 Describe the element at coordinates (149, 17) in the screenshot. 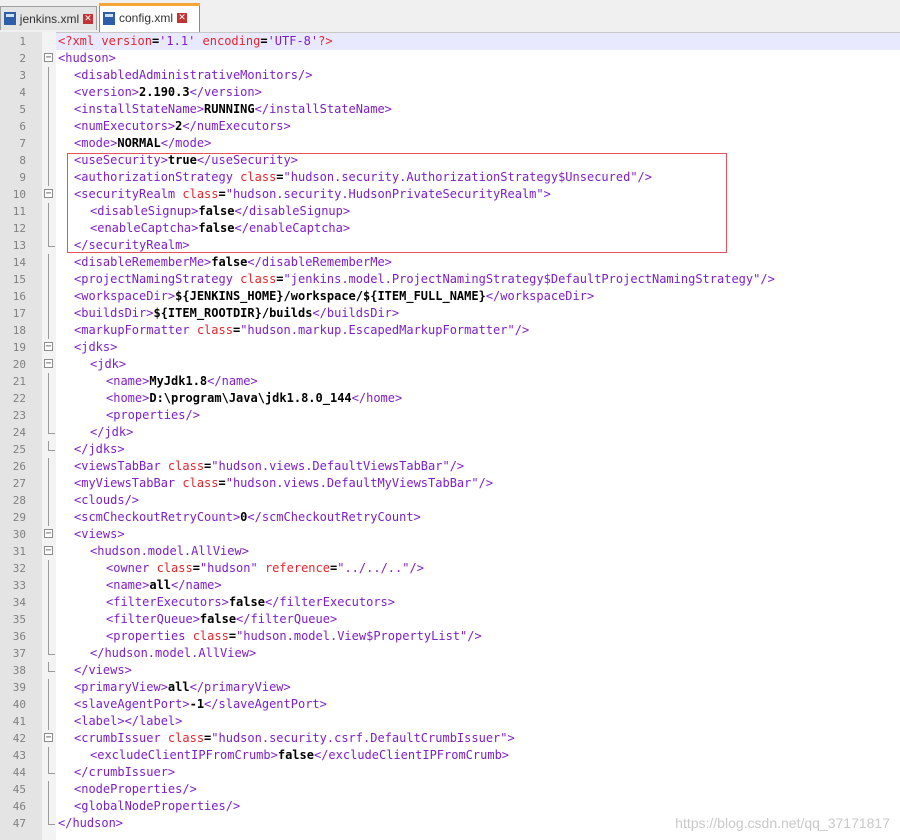

I see `tab-config-xml: config.xml ✕` at that location.